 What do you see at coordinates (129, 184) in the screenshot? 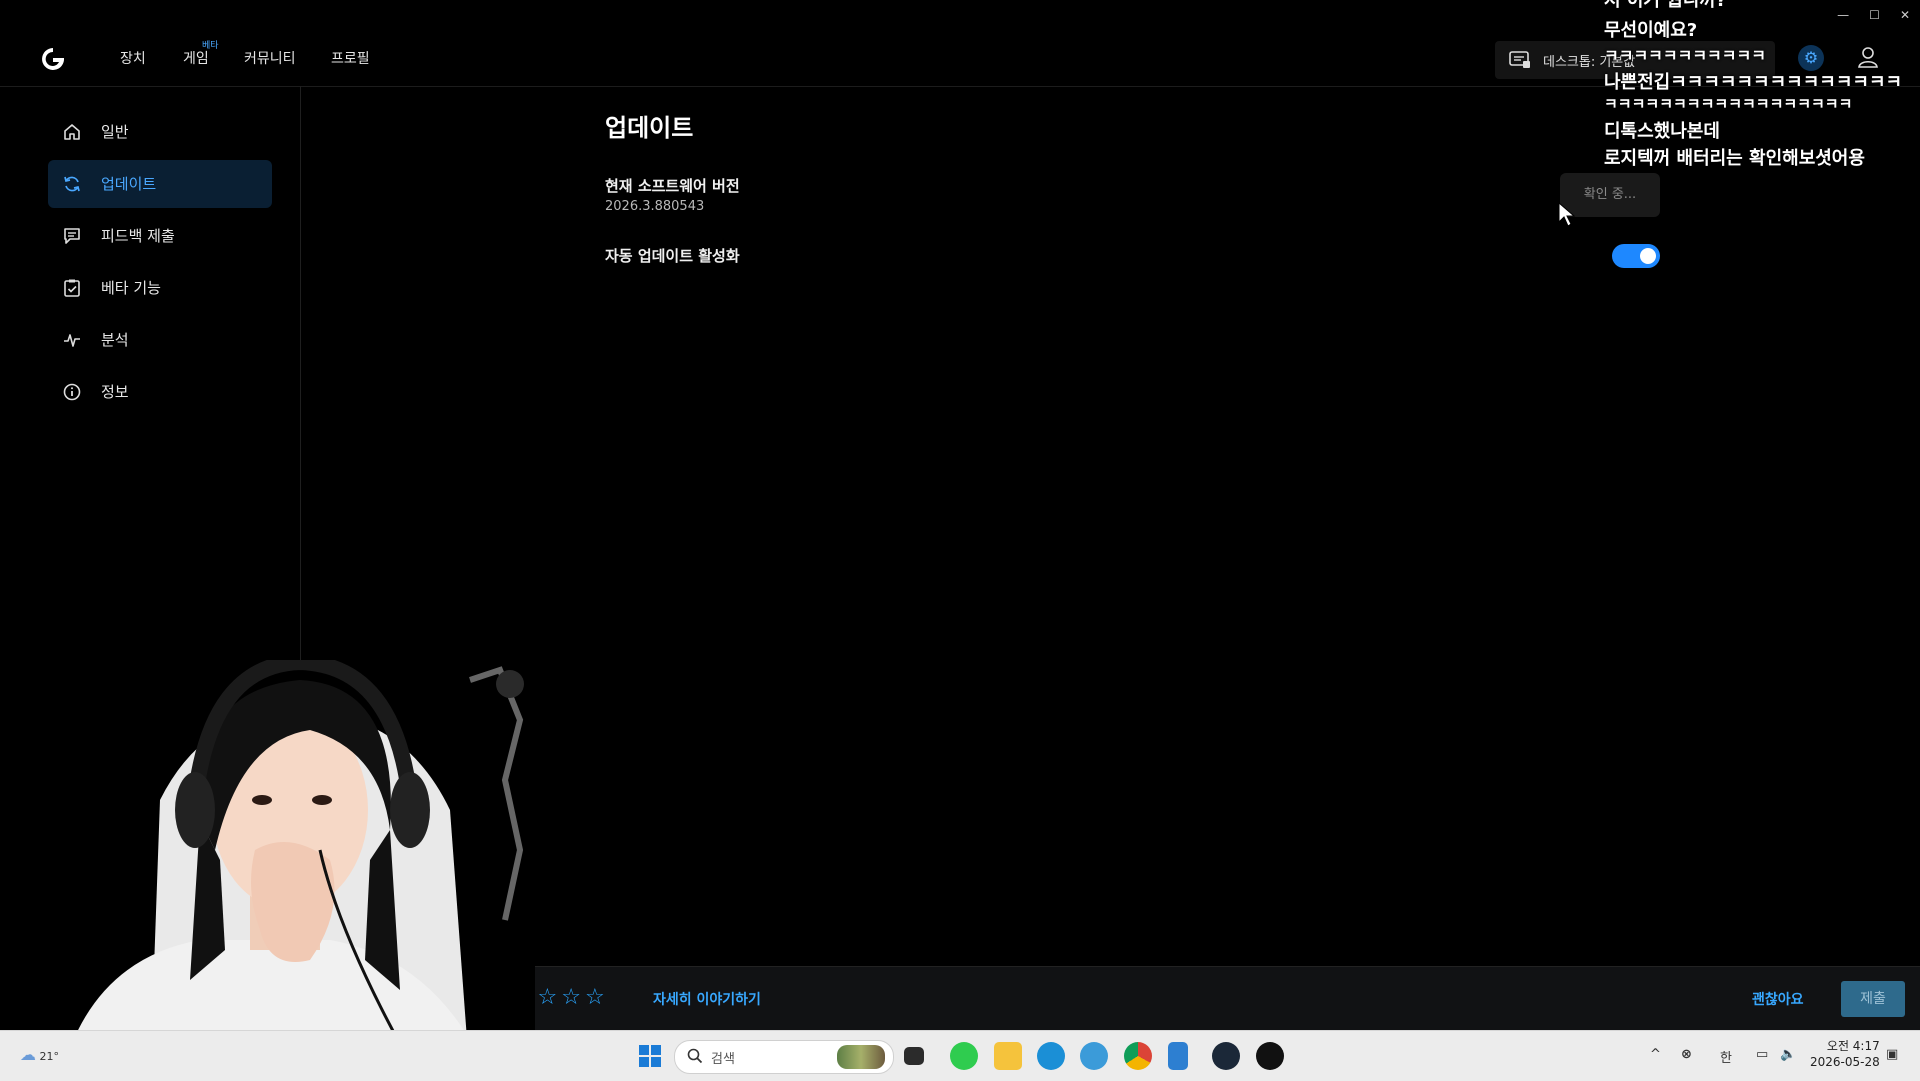
I see `sidebar-item-label: 업데이트` at bounding box center [129, 184].